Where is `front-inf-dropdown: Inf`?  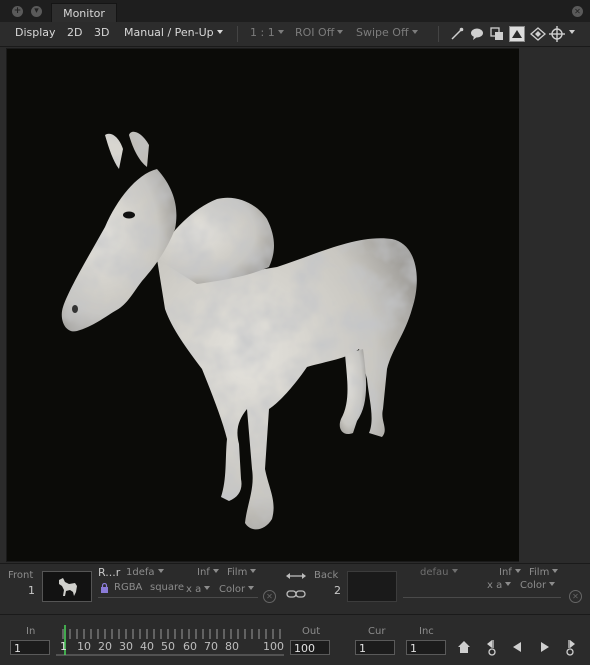
front-inf-dropdown: Inf is located at coordinates (208, 572).